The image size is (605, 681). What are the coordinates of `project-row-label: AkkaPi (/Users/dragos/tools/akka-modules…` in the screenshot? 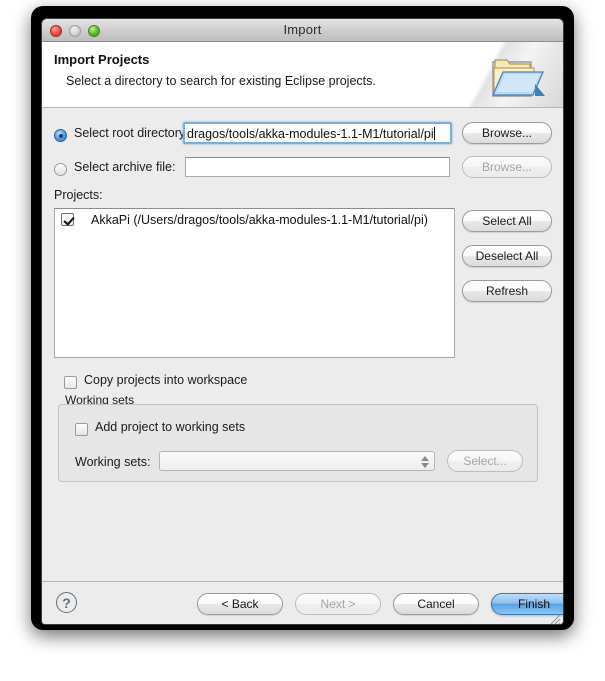 It's located at (259, 220).